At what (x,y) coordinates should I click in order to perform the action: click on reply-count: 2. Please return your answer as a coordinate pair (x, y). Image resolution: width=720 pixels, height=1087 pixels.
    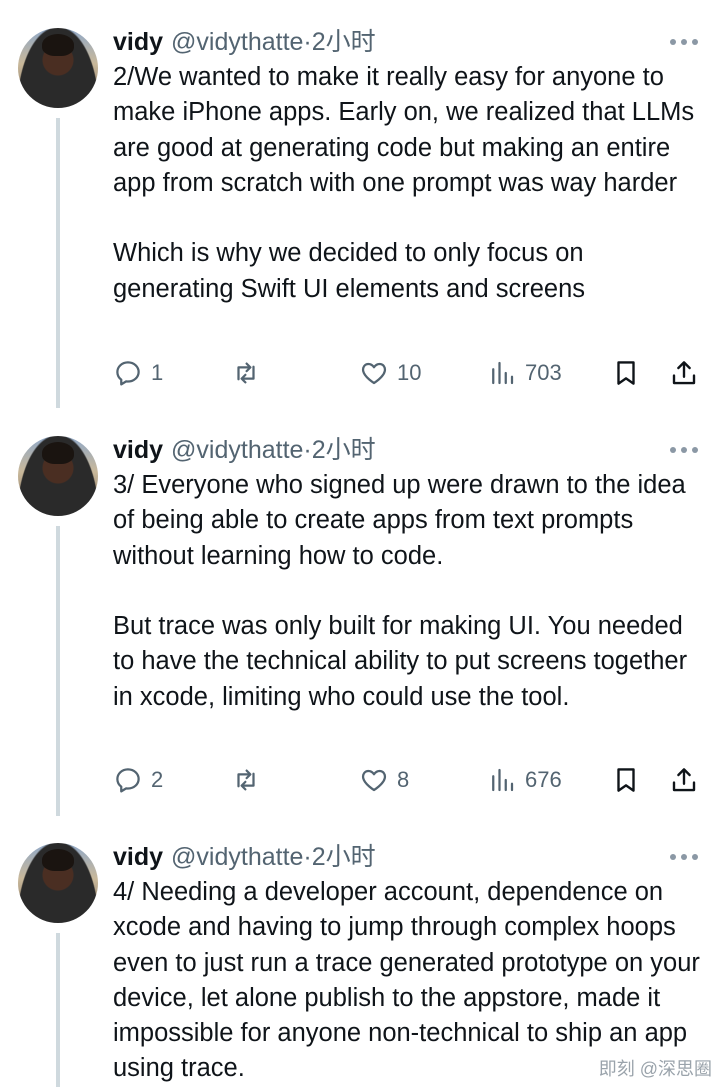
    Looking at the image, I should click on (157, 779).